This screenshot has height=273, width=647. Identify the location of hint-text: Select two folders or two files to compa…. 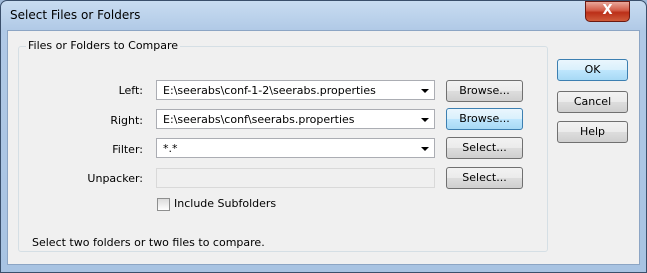
(148, 242).